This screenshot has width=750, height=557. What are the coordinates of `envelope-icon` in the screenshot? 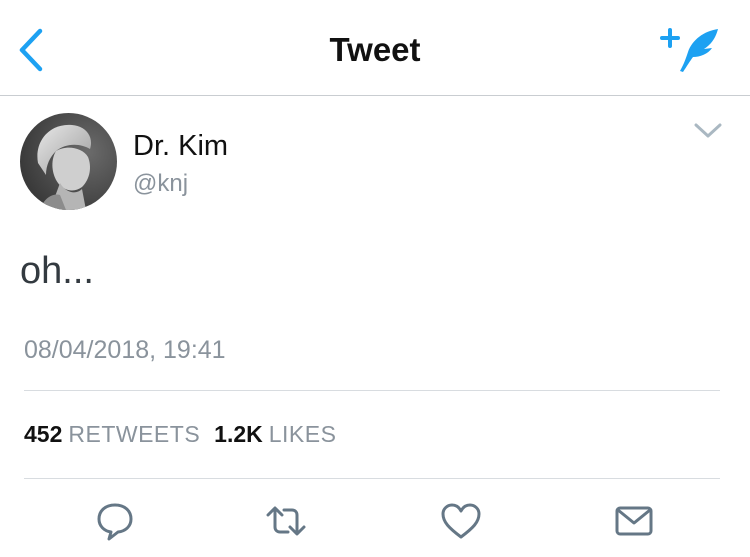 It's located at (634, 521).